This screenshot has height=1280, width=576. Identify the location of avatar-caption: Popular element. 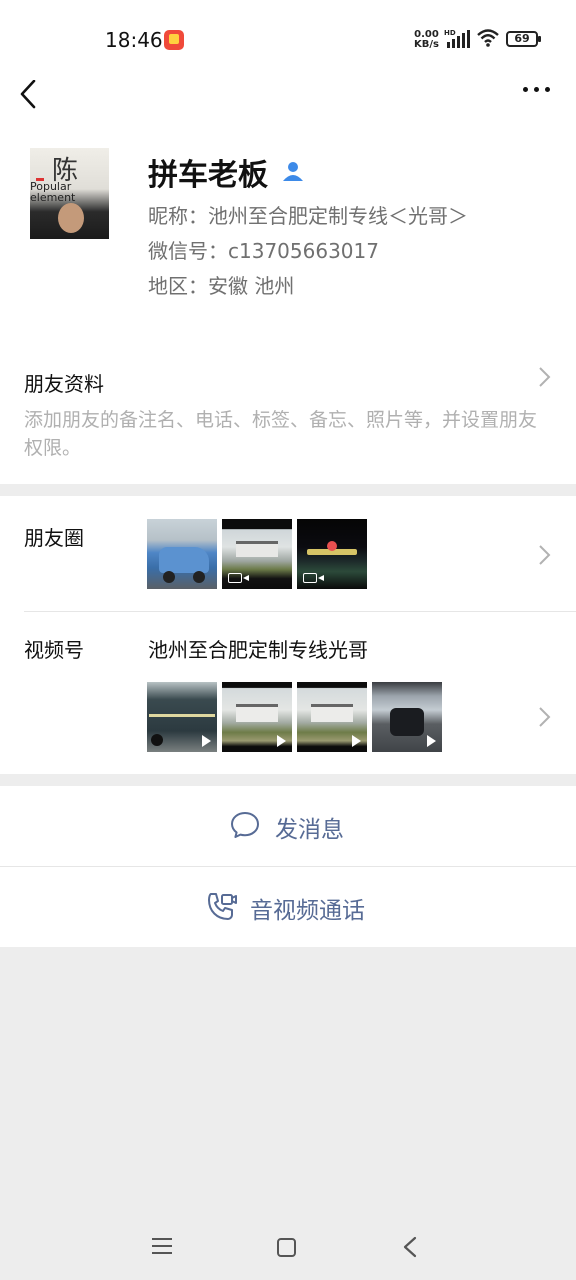
(52, 192).